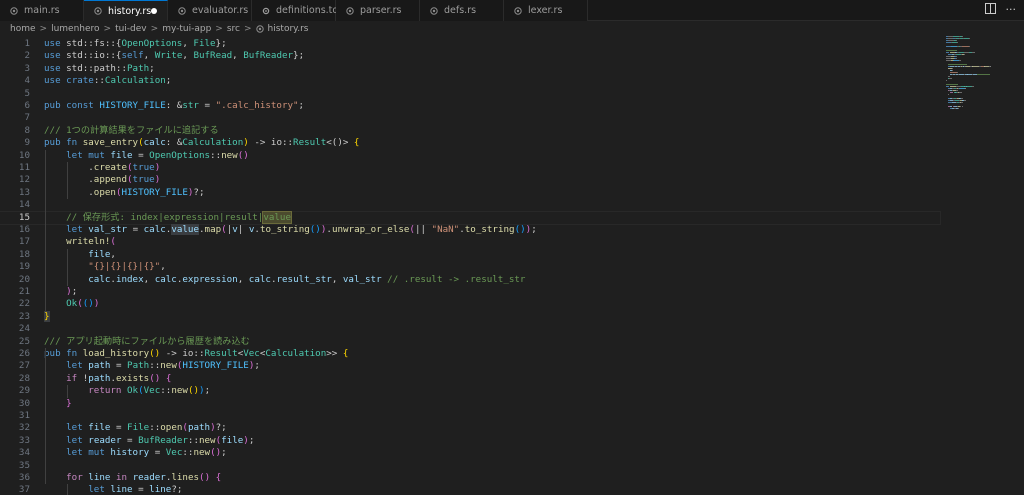 Image resolution: width=1024 pixels, height=495 pixels. What do you see at coordinates (470, 391) in the screenshot?
I see `code-line: 29 return Ok(Vec::new());` at bounding box center [470, 391].